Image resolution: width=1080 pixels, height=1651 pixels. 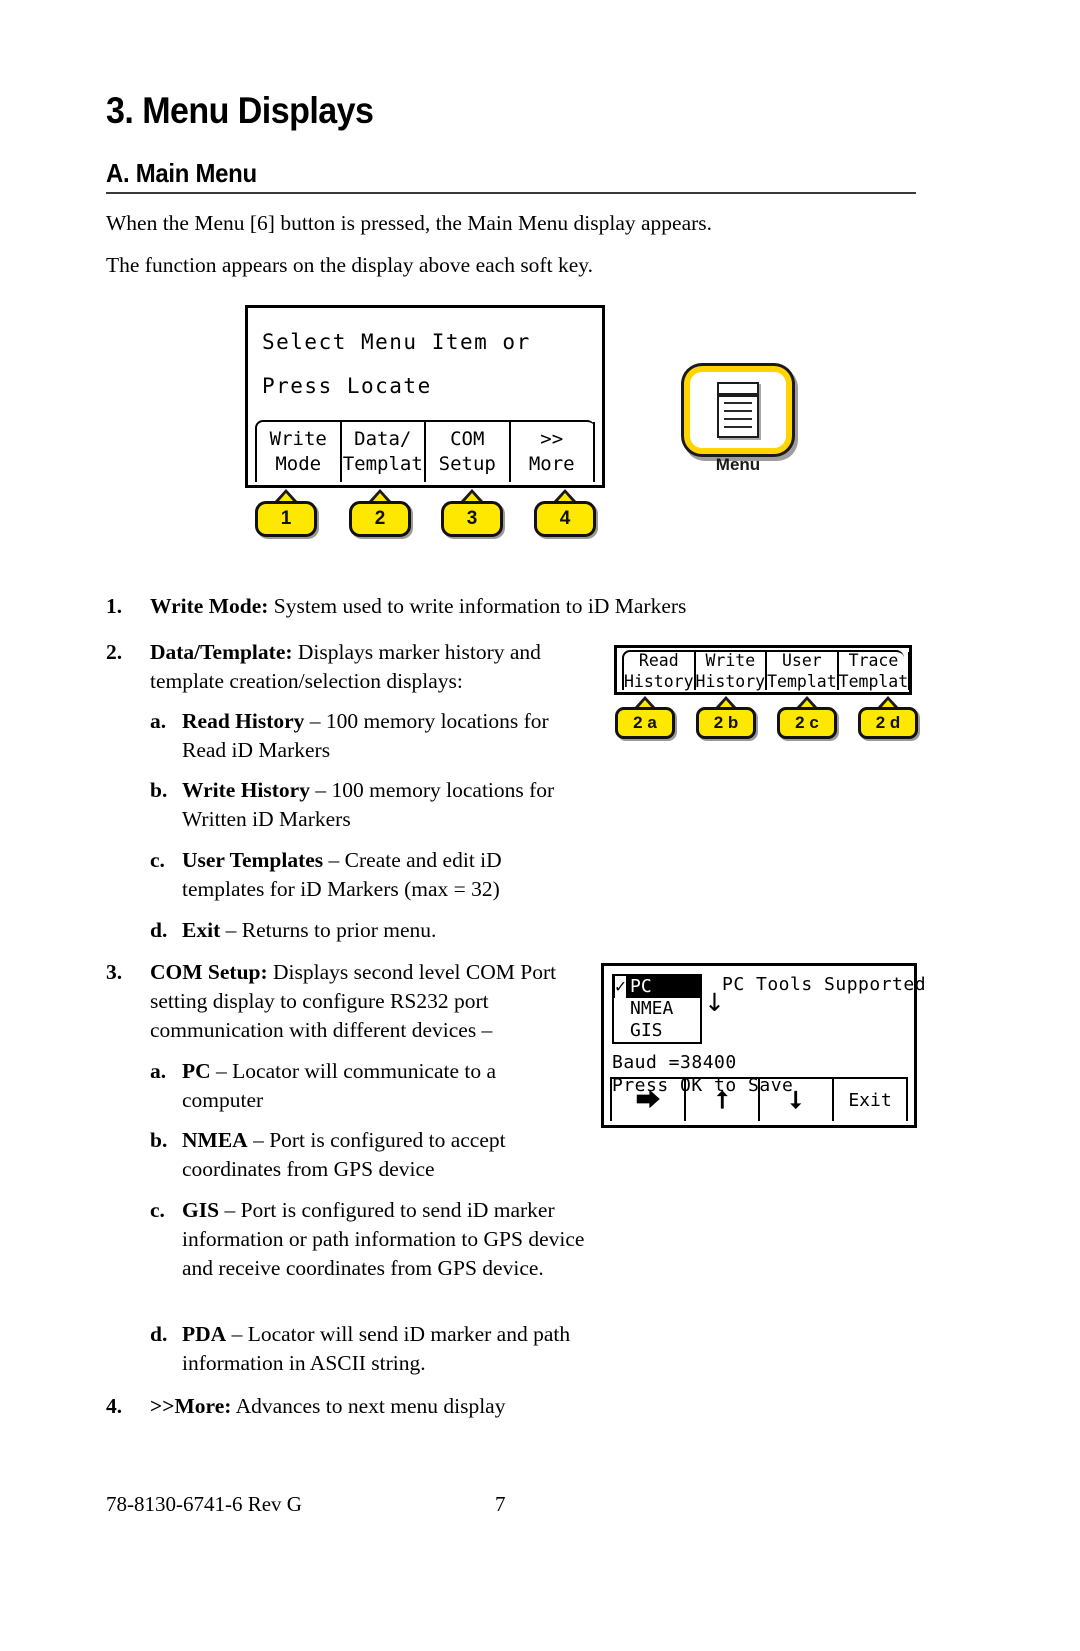 I want to click on softkey-label-top: Read, so click(x=658, y=660).